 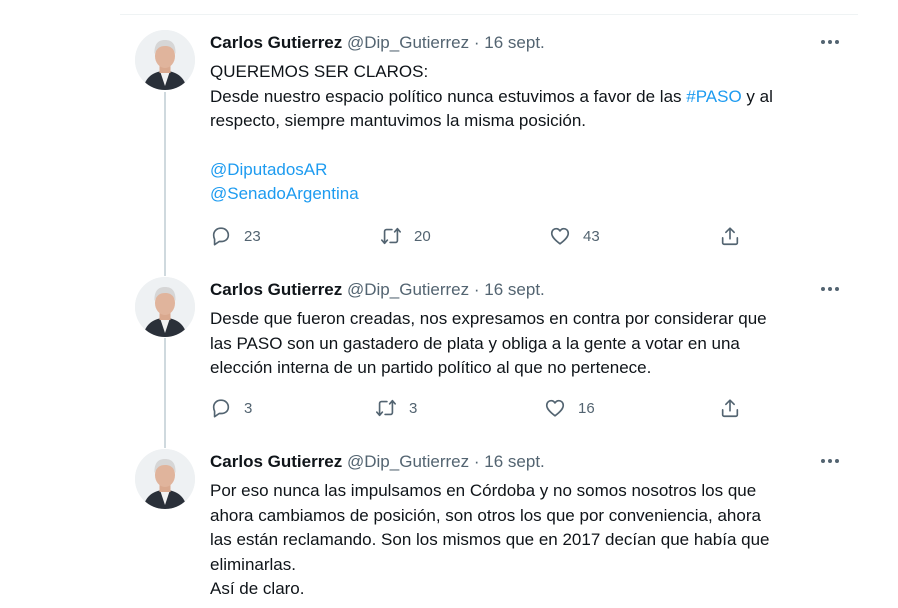 What do you see at coordinates (757, 96) in the screenshot?
I see `text-segment: y al` at bounding box center [757, 96].